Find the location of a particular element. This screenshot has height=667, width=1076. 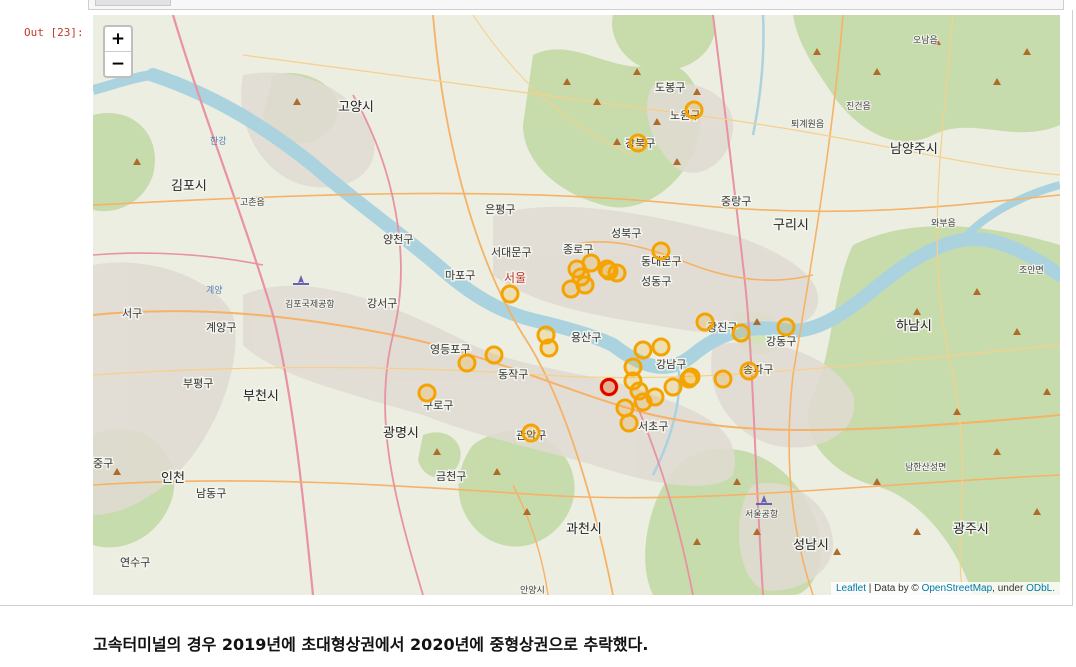

label-han-river: 한강 is located at coordinates (218, 141).